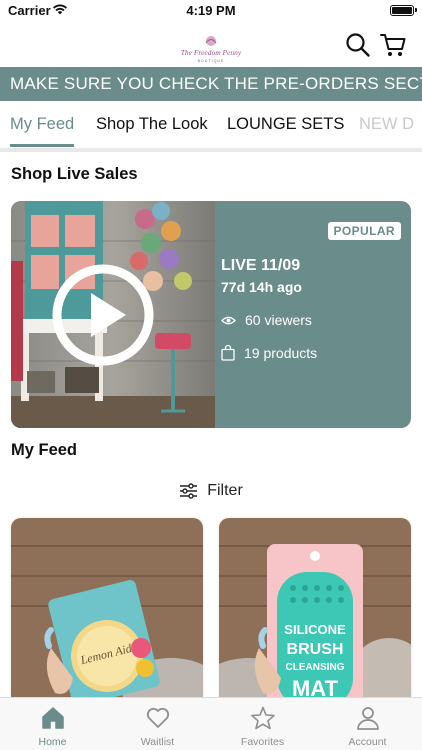 This screenshot has height=750, width=422. What do you see at coordinates (368, 718) in the screenshot?
I see `person-icon` at bounding box center [368, 718].